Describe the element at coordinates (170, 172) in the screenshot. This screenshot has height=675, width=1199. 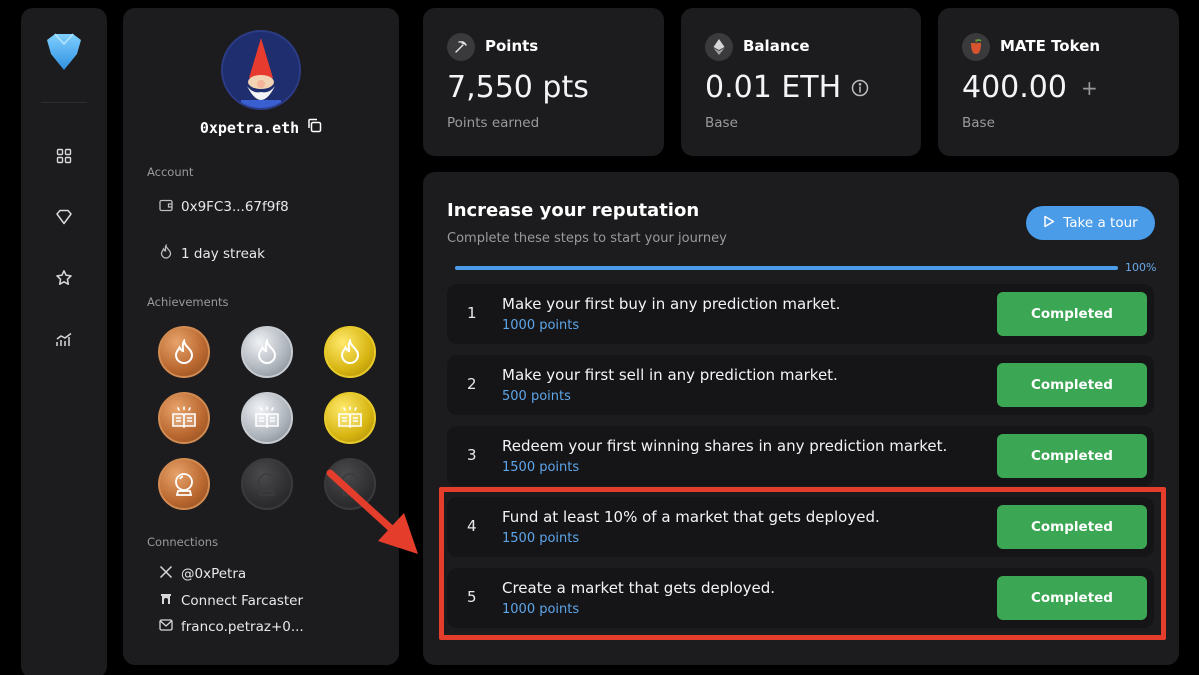
I see `account-label: Account` at that location.